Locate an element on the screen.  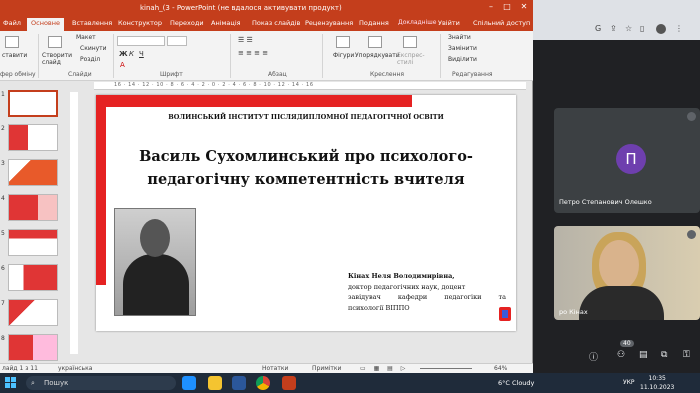
slide-red-side is located at coordinates (101, 190).